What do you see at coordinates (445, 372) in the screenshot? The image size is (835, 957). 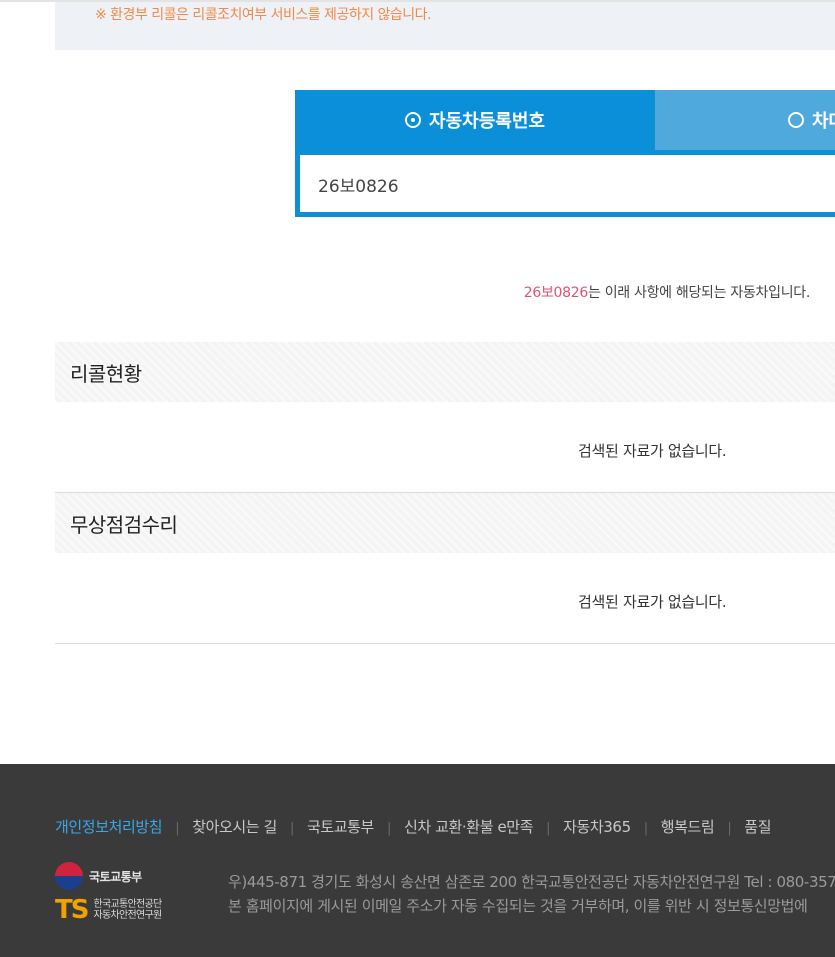 I see `recall-status-heading: 리콜현황` at bounding box center [445, 372].